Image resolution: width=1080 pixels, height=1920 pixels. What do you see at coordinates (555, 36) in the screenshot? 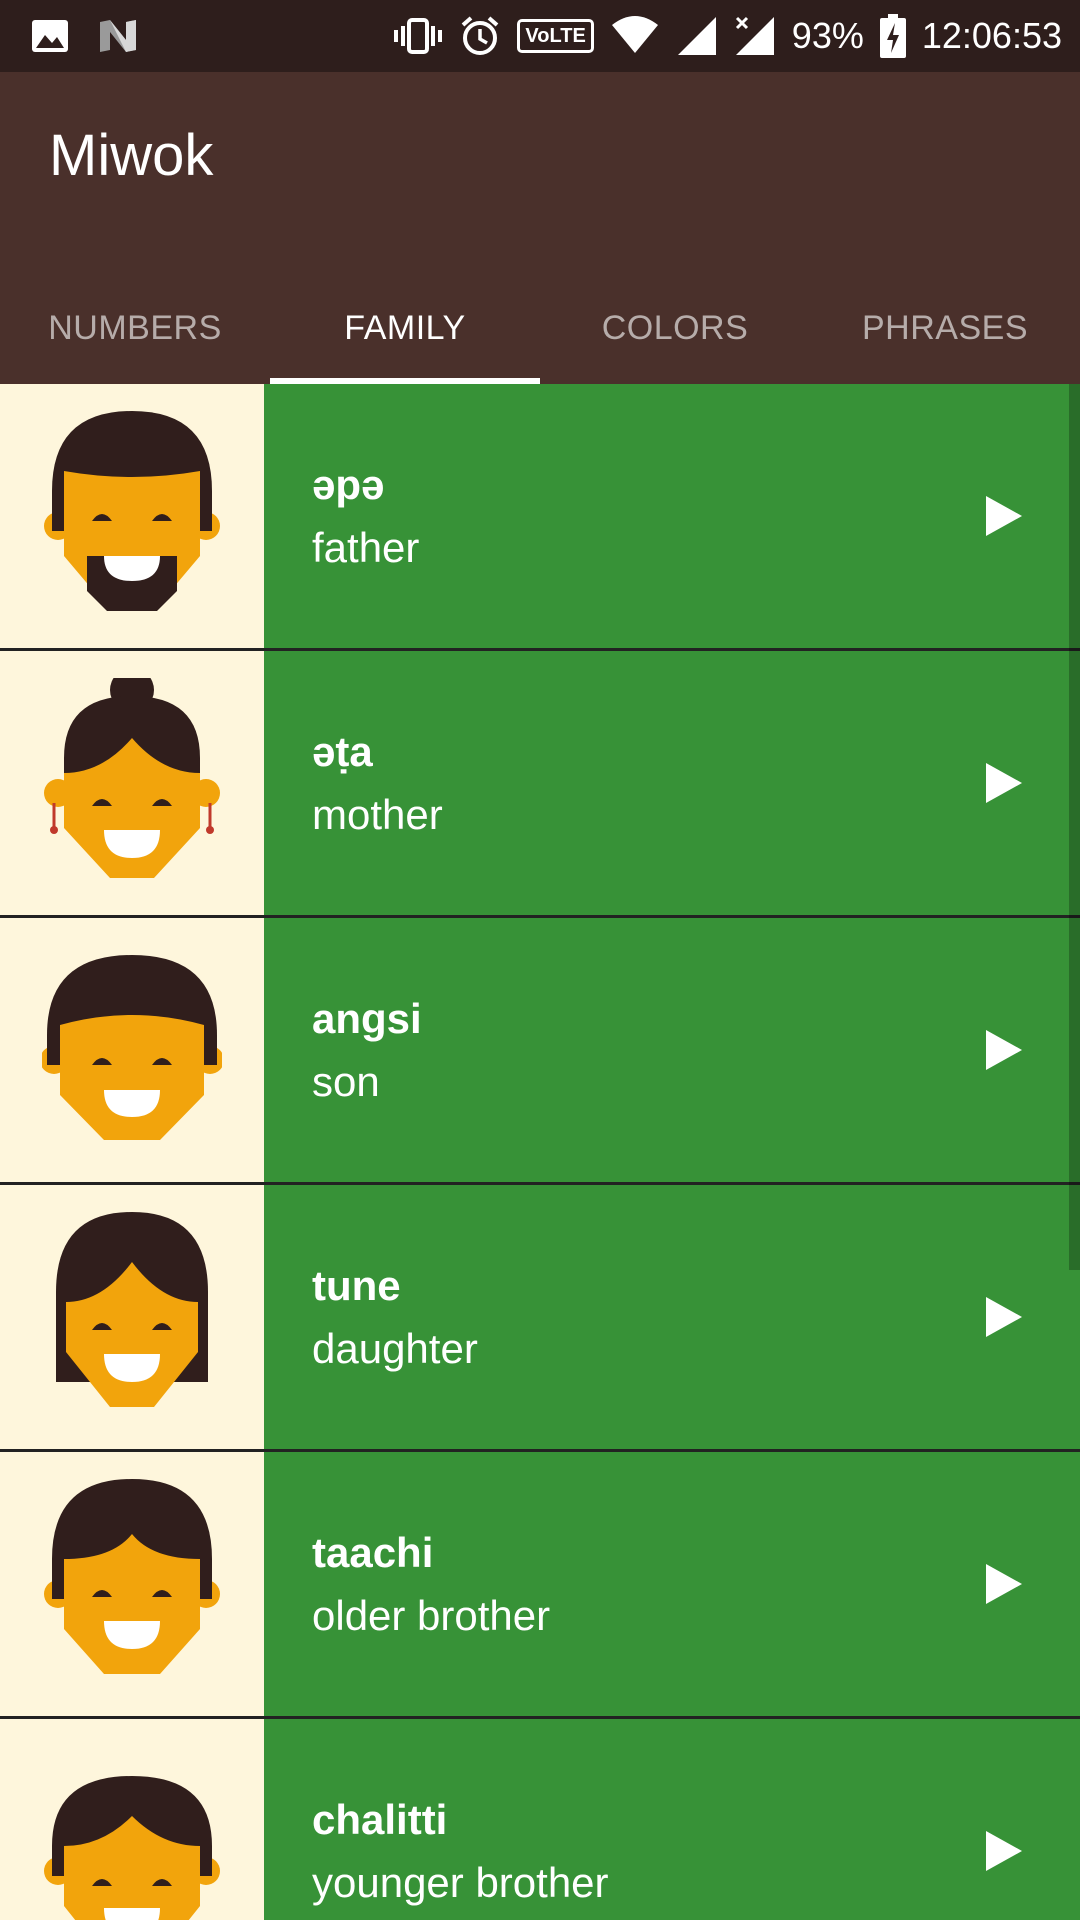
I see `volte-icon: VoLTE` at bounding box center [555, 36].